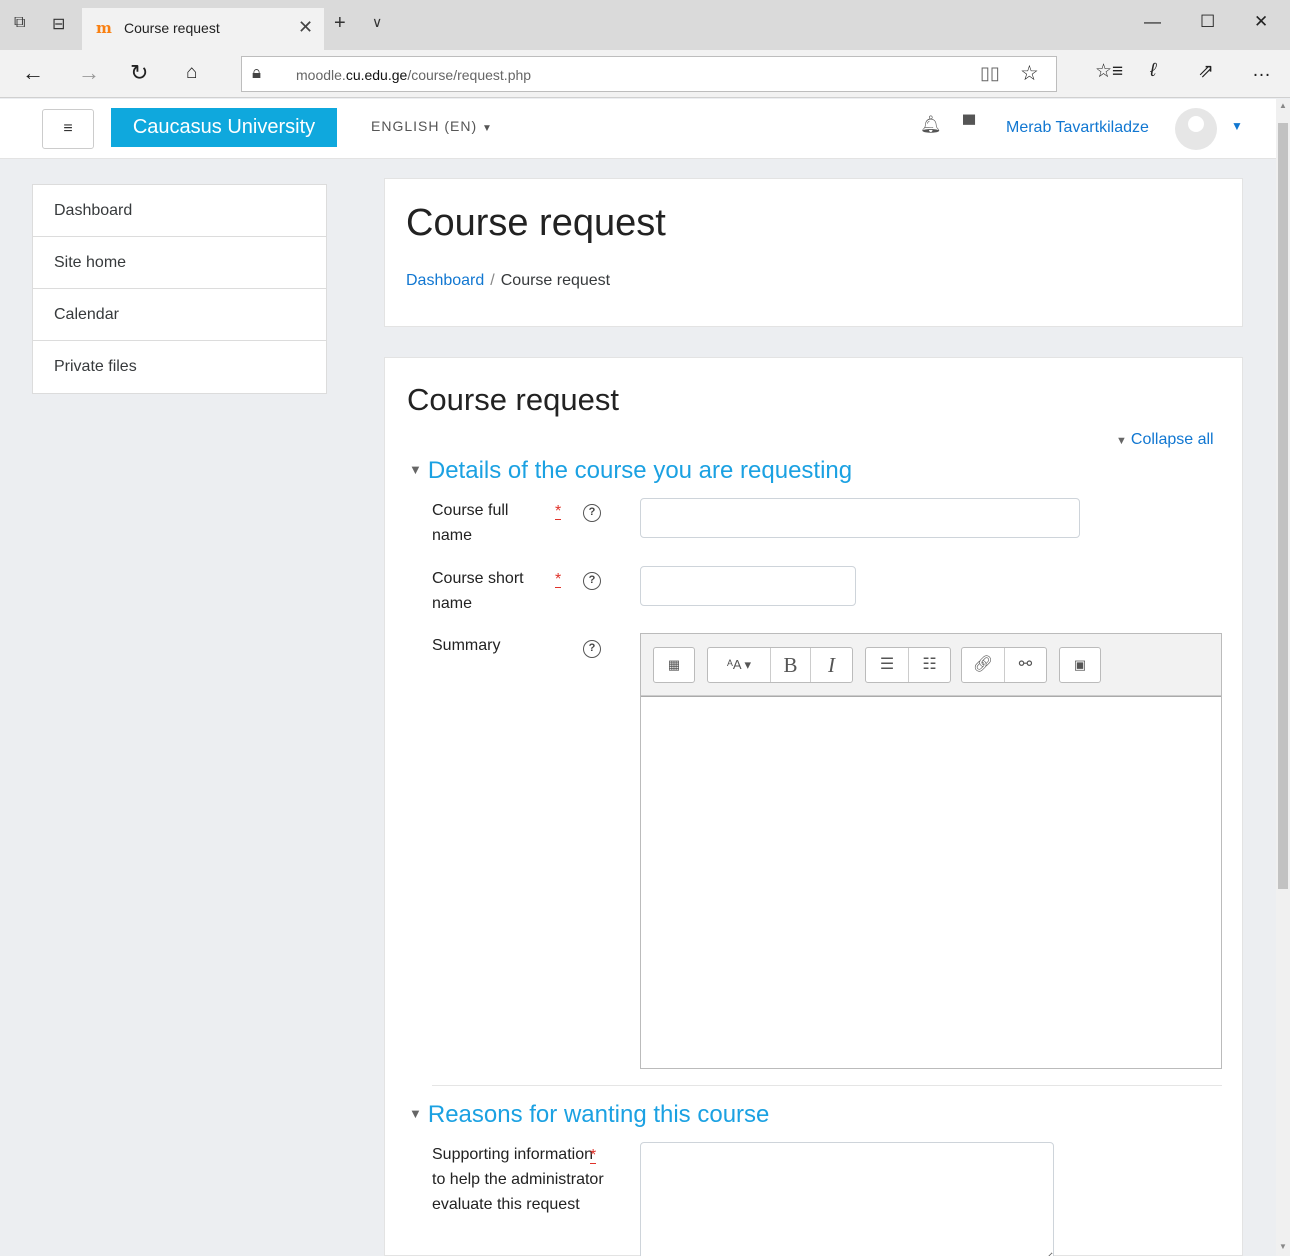 Image resolution: width=1290 pixels, height=1256 pixels. Describe the element at coordinates (257, 72) in the screenshot. I see `lock-icon: 🔒︎` at that location.